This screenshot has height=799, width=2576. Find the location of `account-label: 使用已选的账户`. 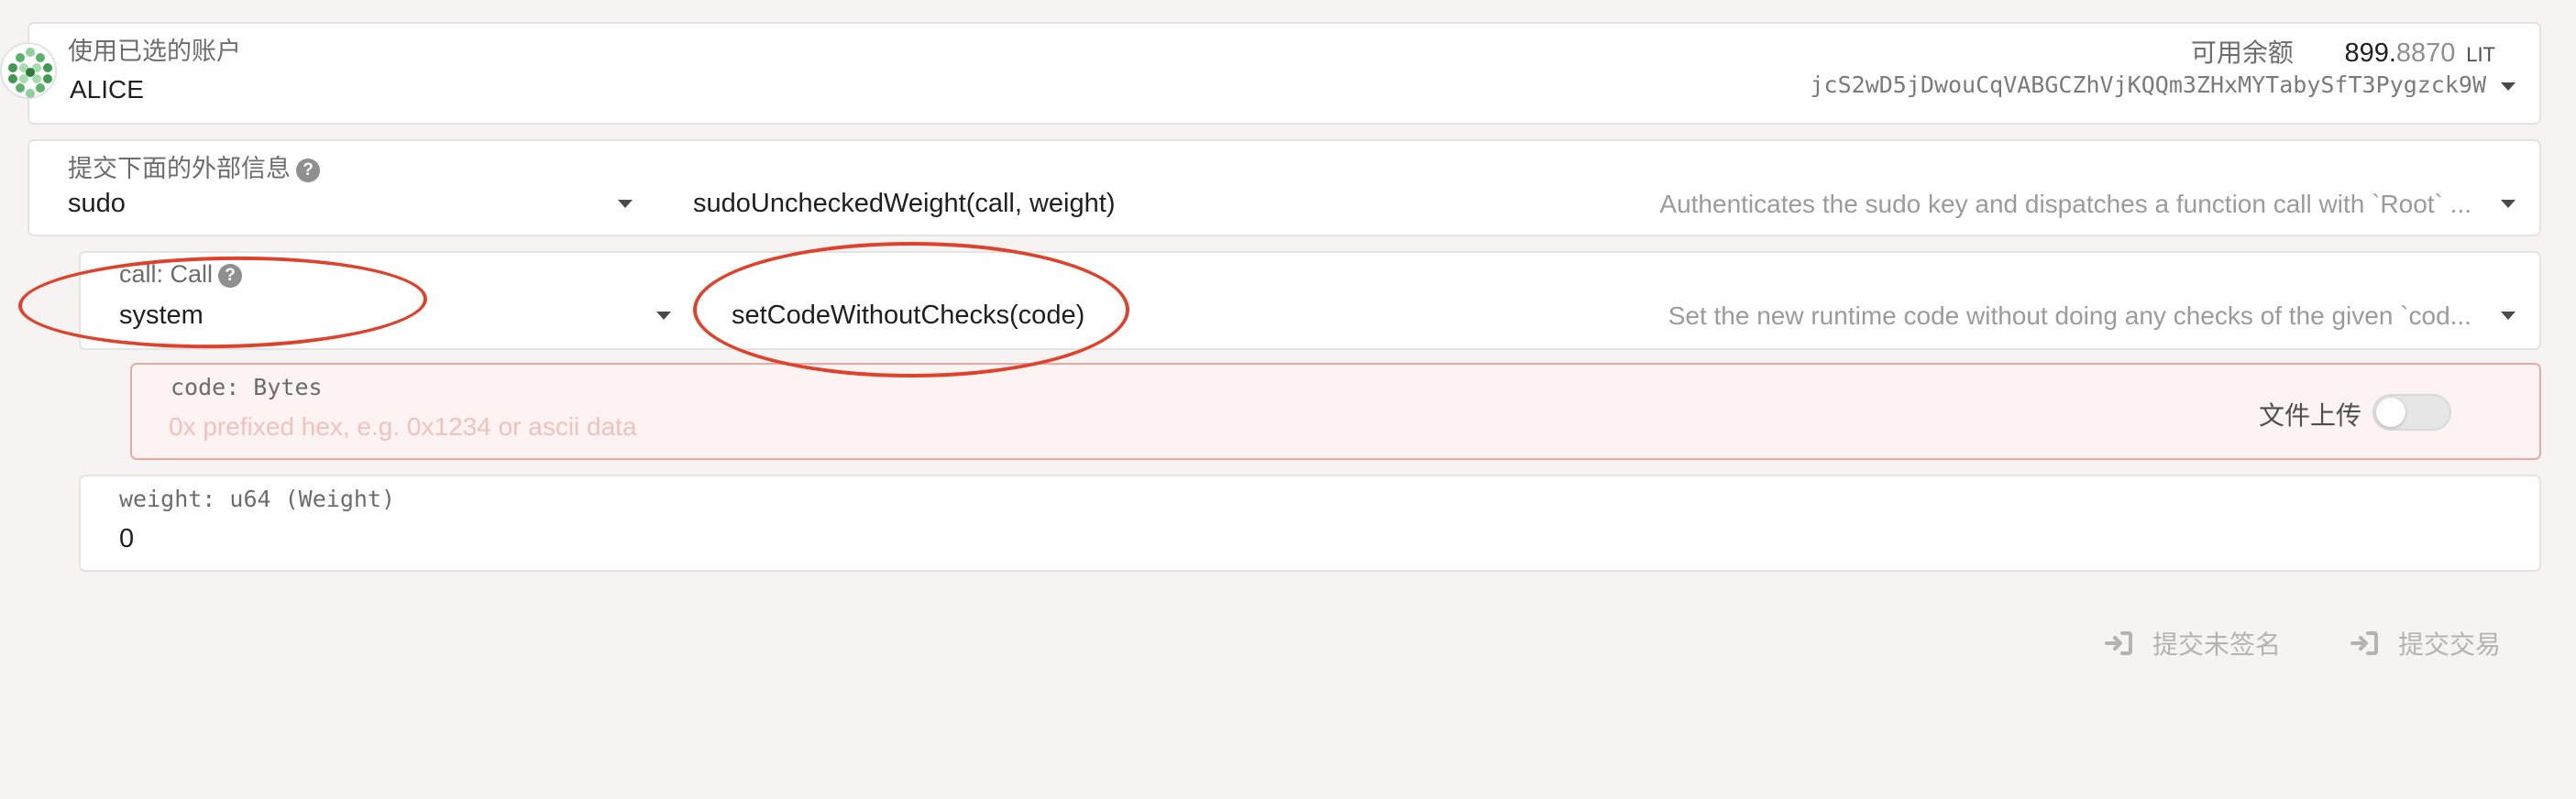

account-label: 使用已选的账户 is located at coordinates (154, 51).